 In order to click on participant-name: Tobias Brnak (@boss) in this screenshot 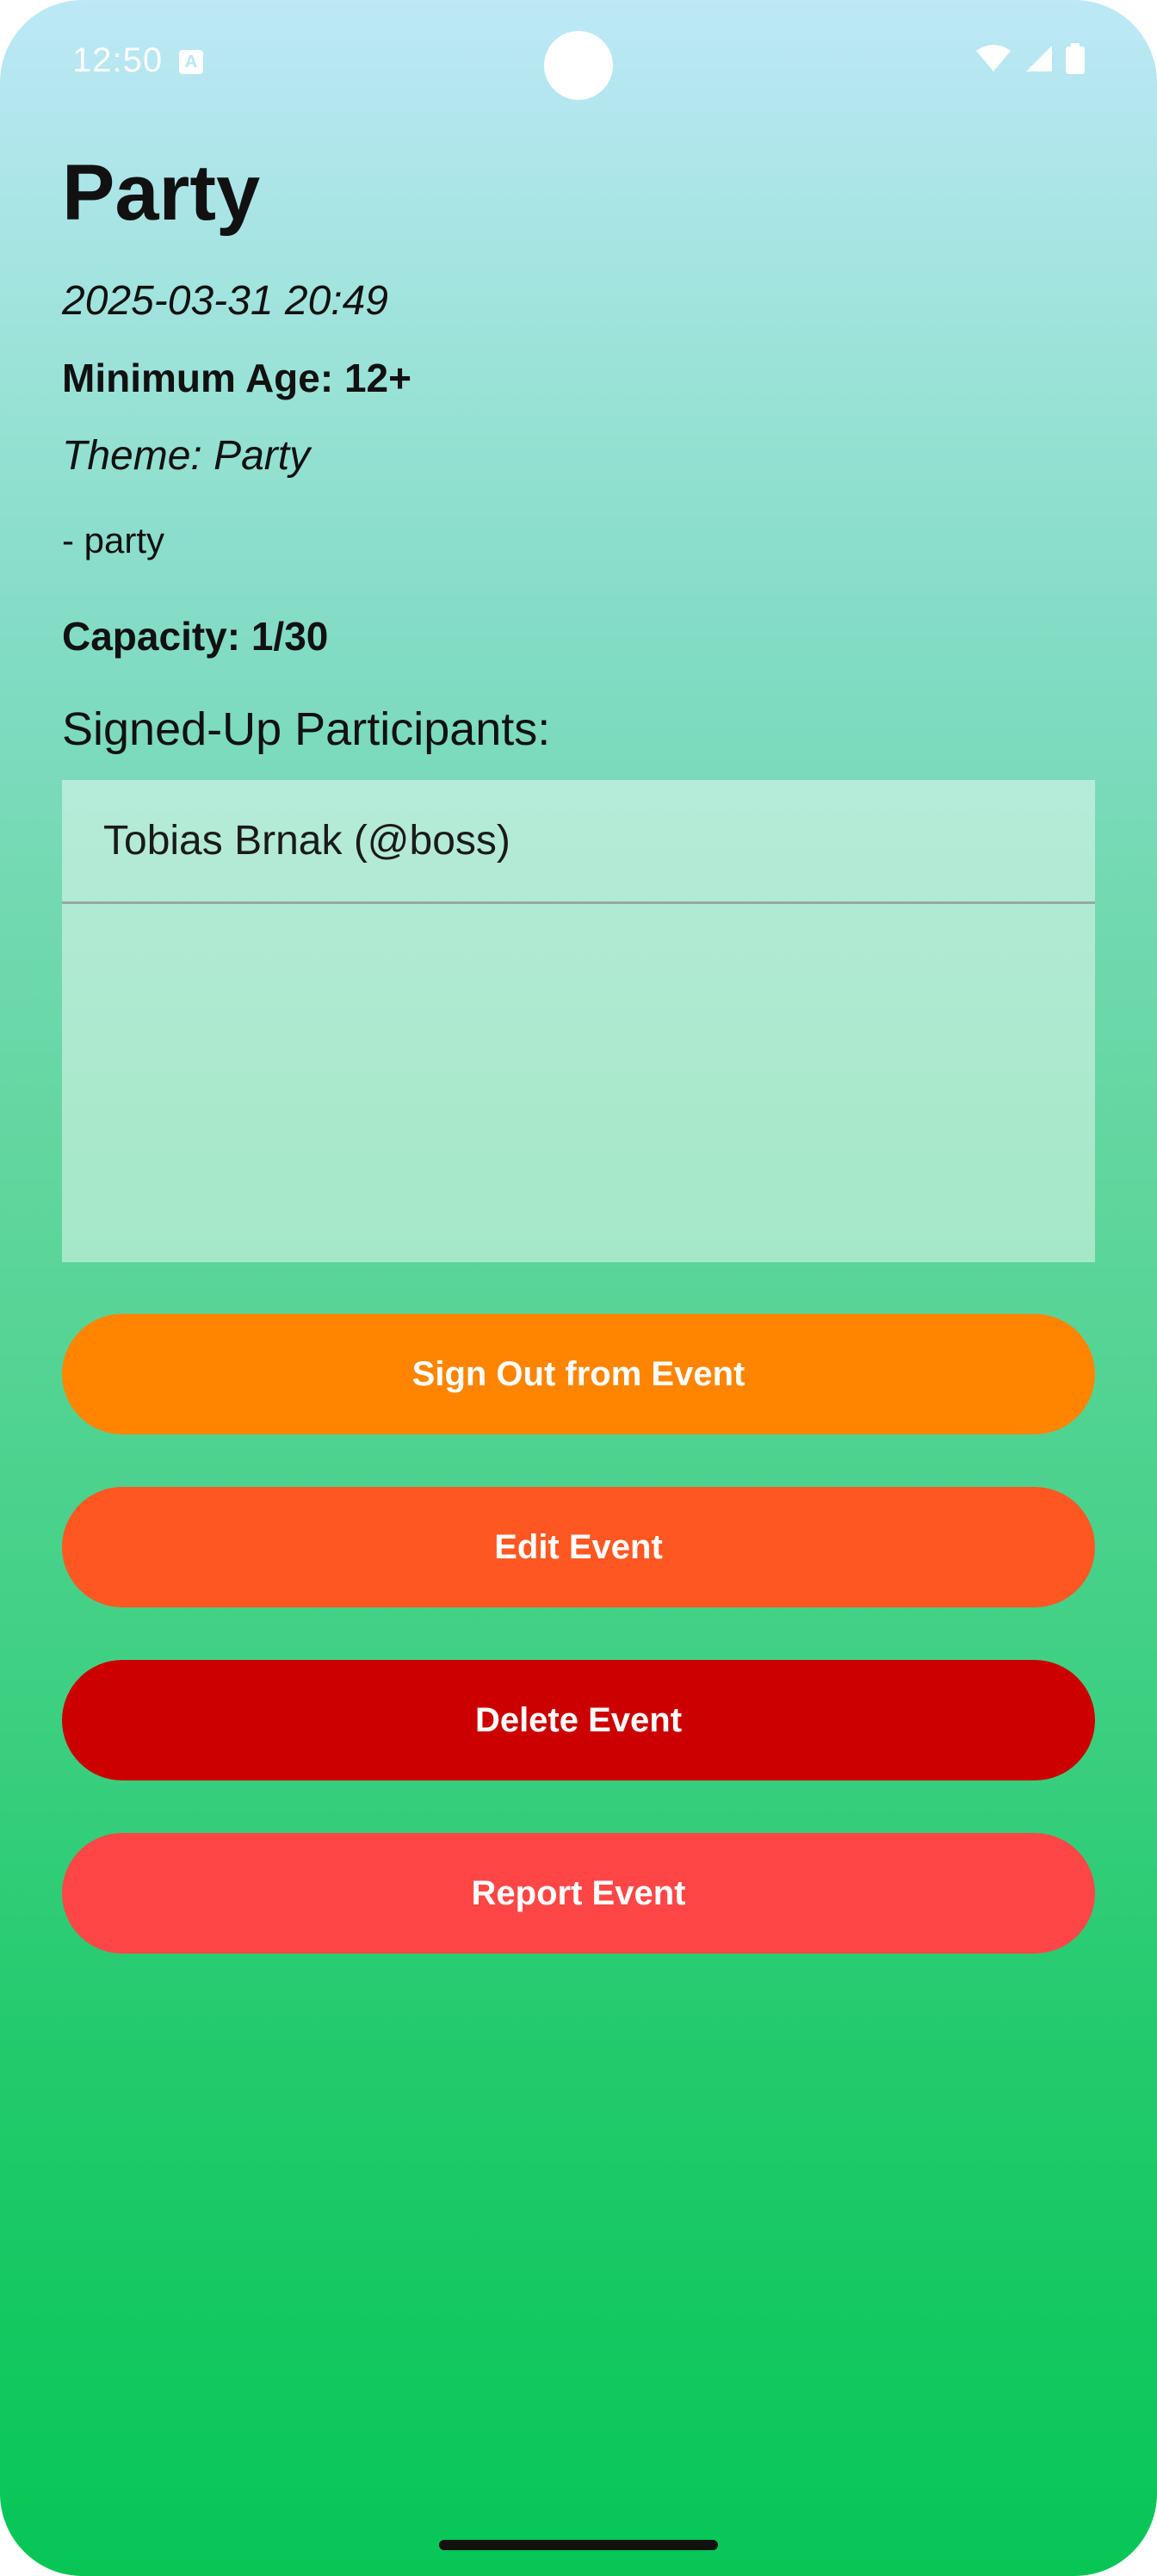, I will do `click(306, 841)`.